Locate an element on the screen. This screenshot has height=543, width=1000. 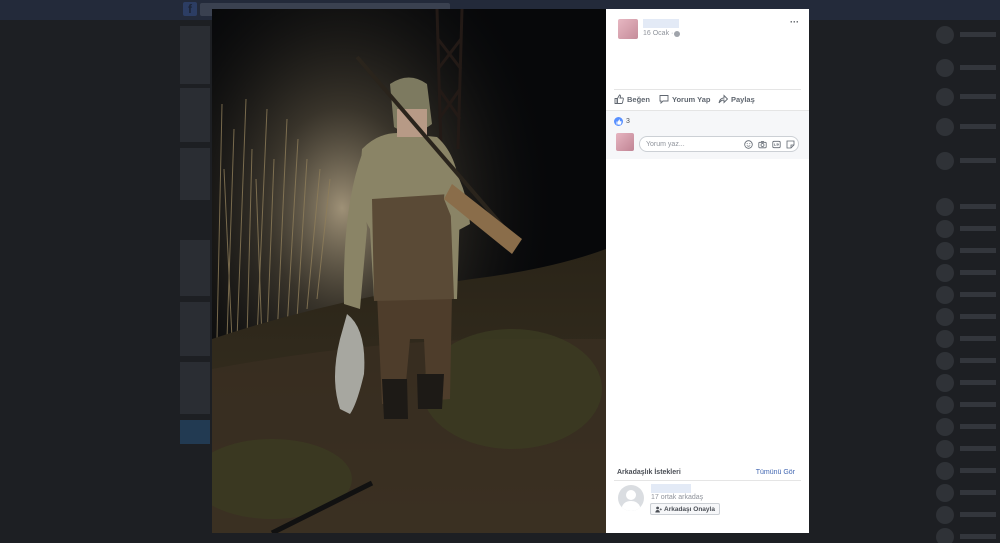
camera-icon is located at coordinates (762, 144).